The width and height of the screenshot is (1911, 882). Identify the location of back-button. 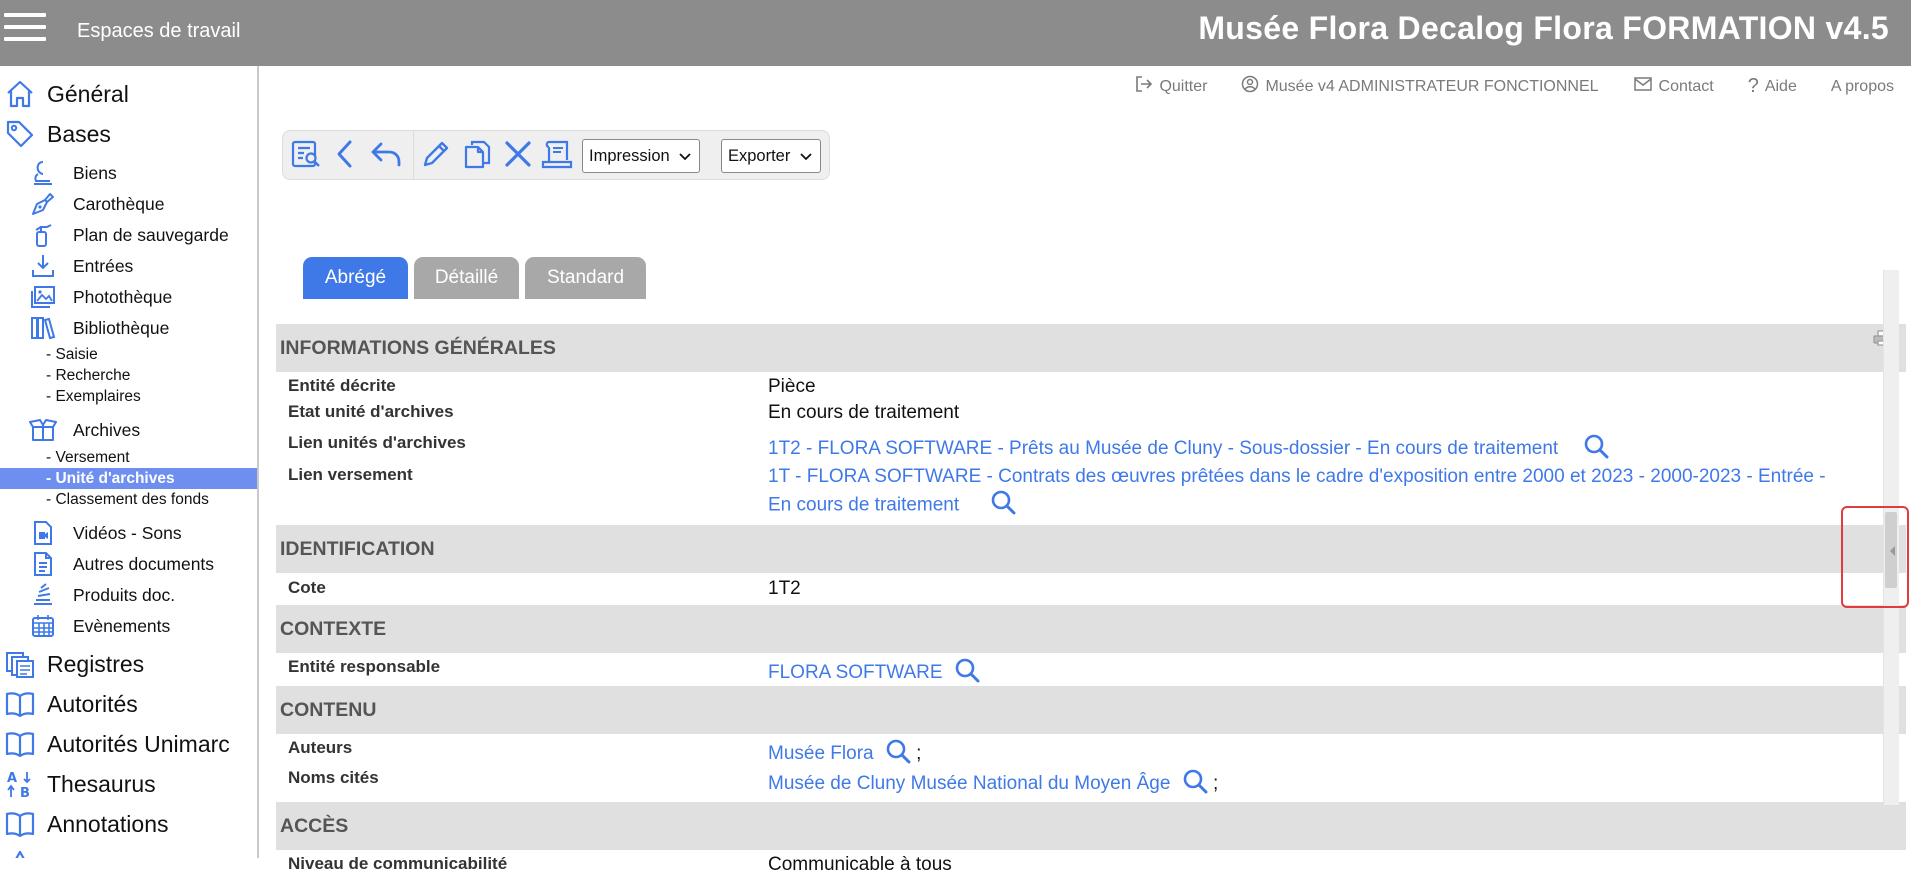
(386, 156).